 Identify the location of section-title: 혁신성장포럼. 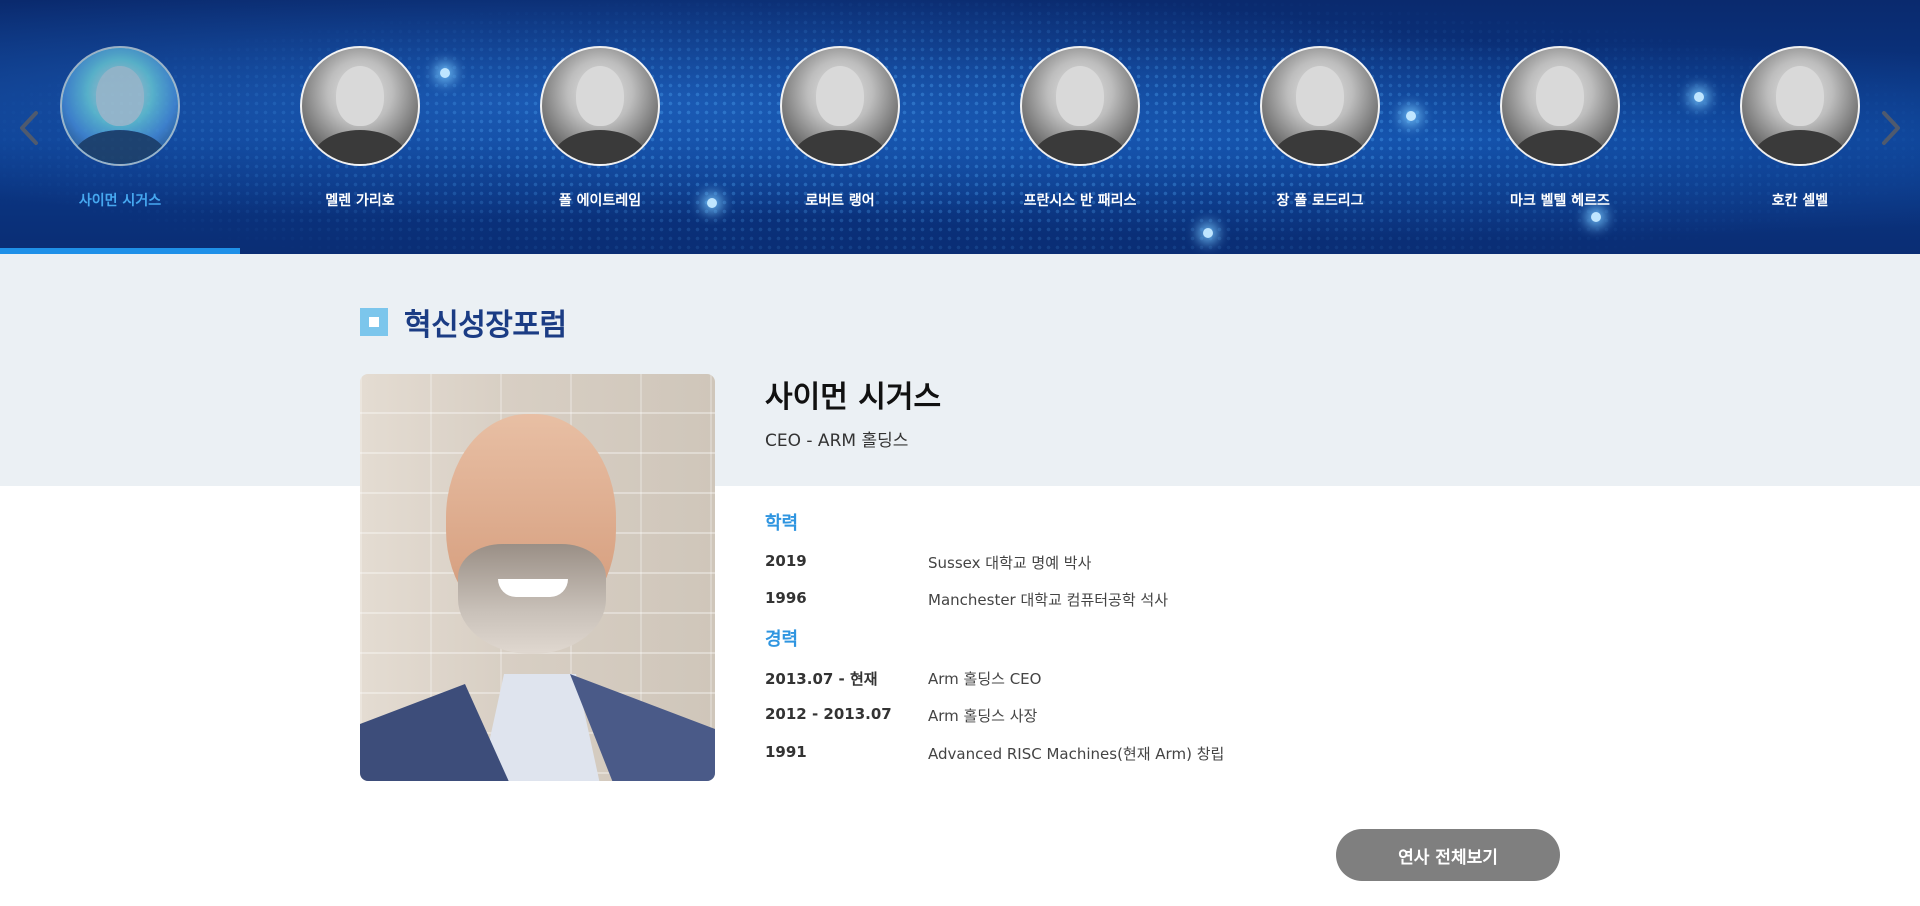
(463, 322).